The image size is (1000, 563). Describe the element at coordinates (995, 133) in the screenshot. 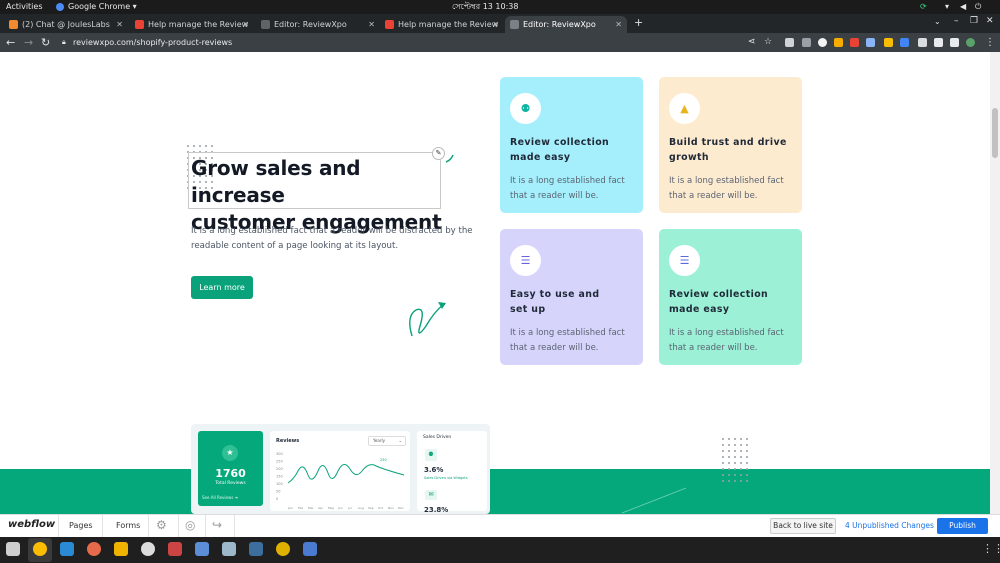

I see `scrollbar-thumb` at that location.